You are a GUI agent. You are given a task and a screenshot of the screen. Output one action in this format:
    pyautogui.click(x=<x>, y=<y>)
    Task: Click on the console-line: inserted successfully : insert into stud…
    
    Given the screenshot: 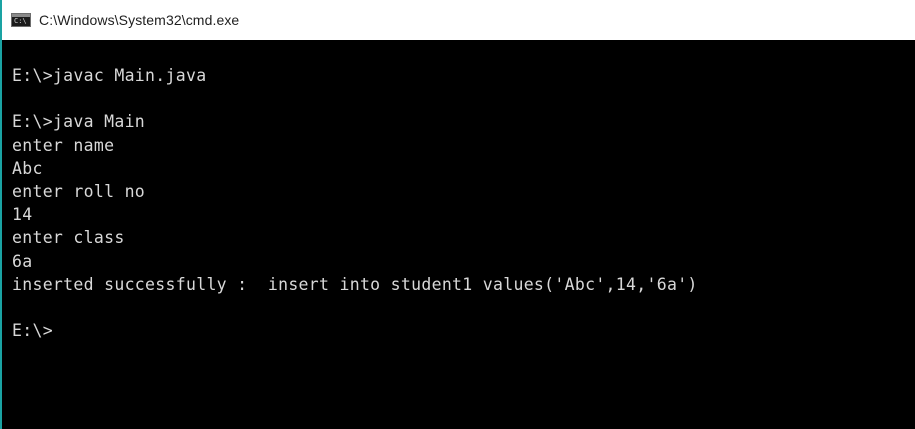 What is the action you would take?
    pyautogui.click(x=355, y=284)
    